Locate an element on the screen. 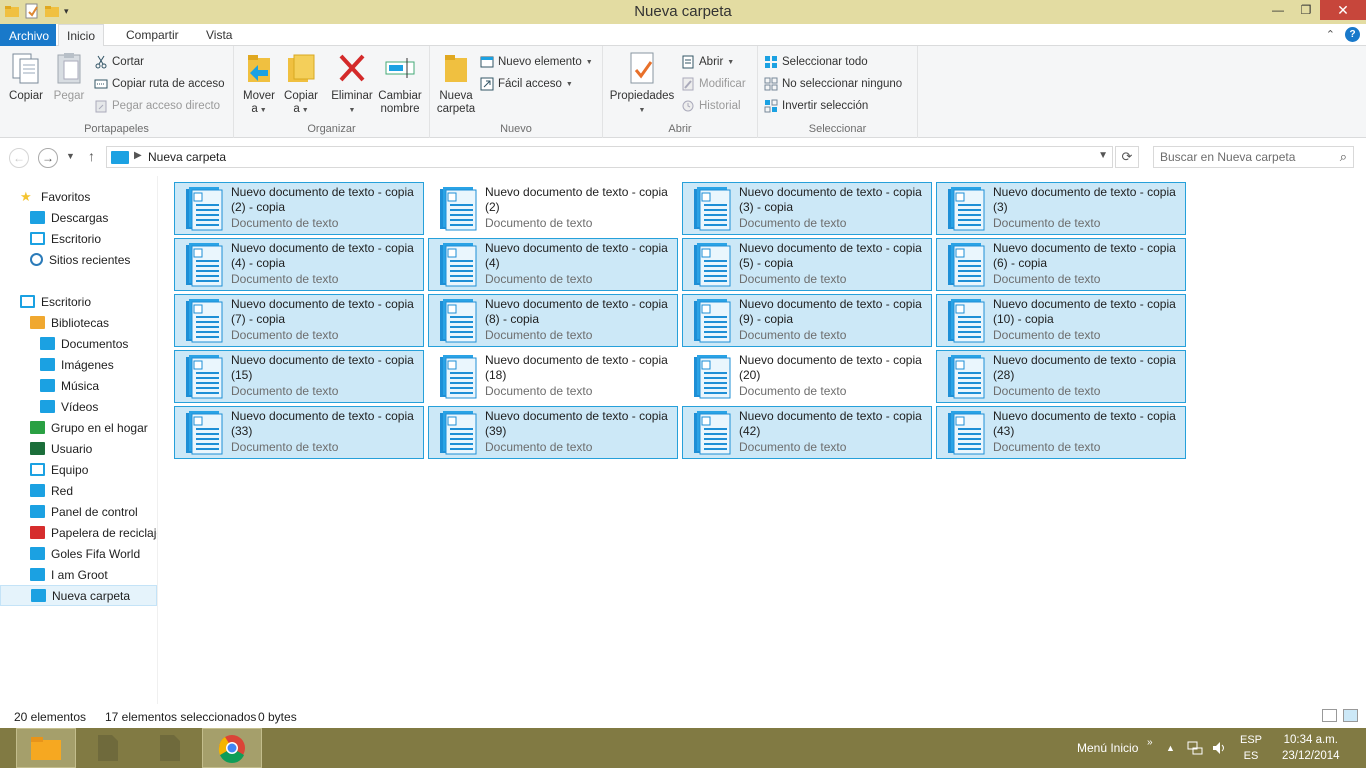  clock-time: 10:34 a.m. is located at coordinates (1310, 740).